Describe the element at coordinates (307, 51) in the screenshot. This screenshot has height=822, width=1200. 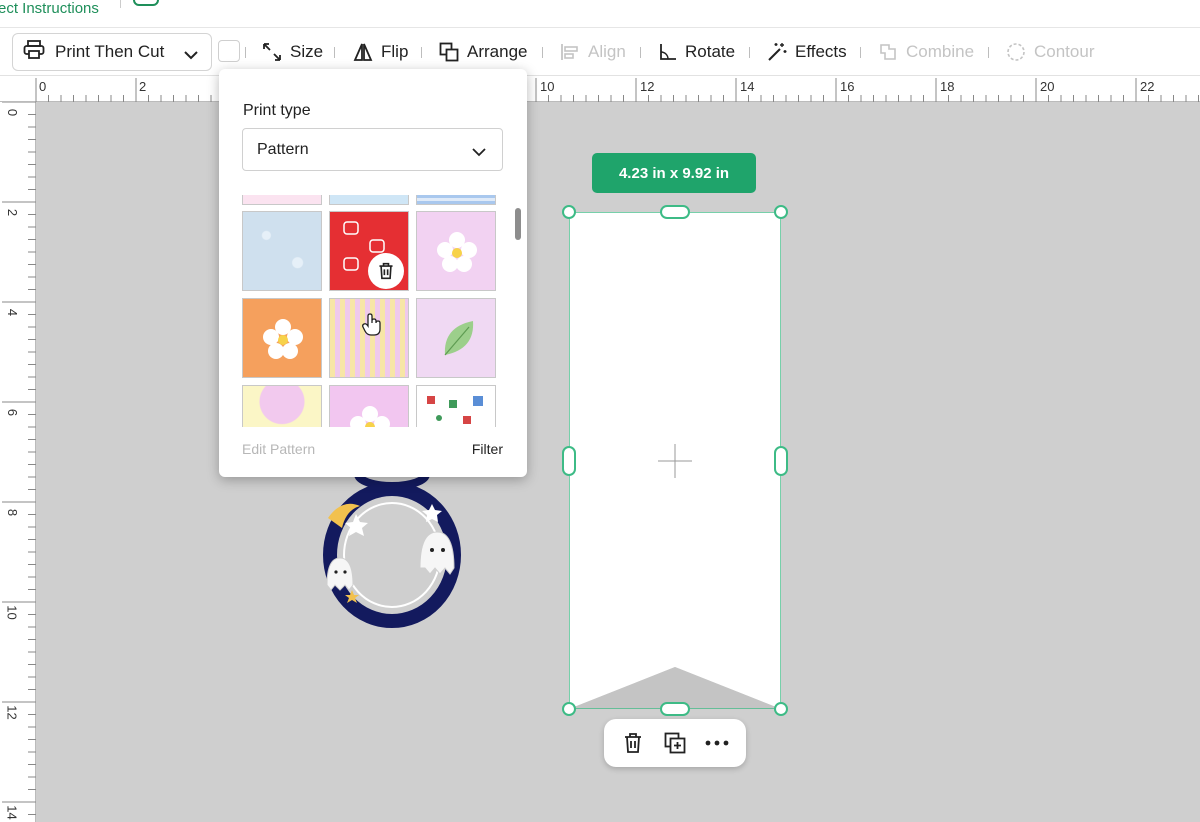
I see `size-label: Size` at that location.